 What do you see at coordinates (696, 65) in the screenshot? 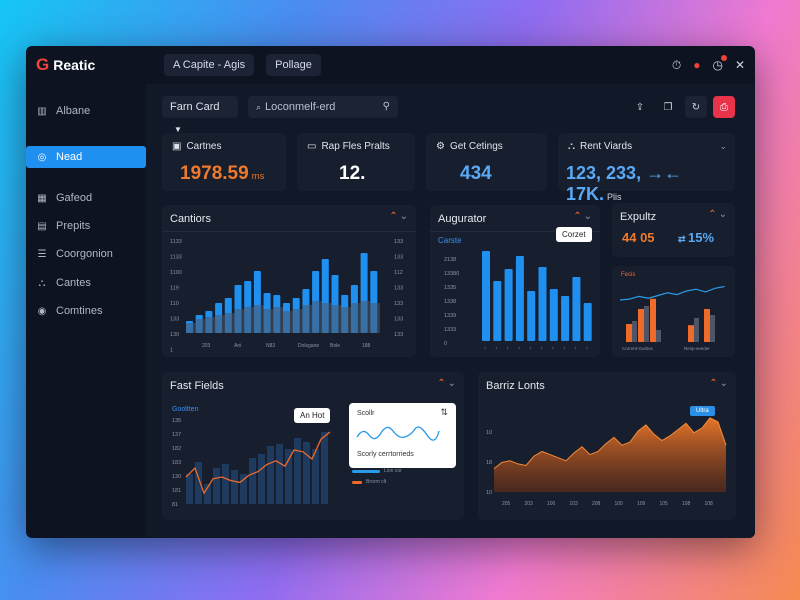
I see `tag-icon: ●` at bounding box center [696, 65].